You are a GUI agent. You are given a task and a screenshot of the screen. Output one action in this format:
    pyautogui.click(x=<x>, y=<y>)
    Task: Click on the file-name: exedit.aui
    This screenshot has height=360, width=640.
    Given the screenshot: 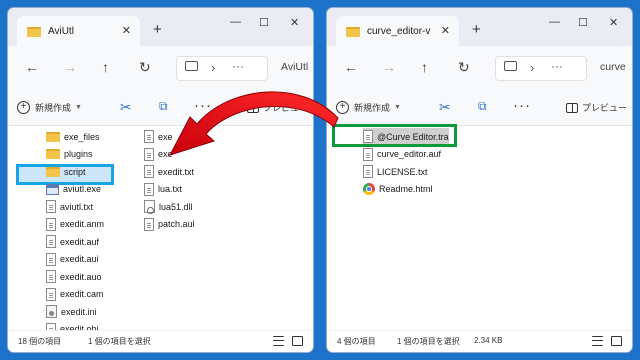 What is the action you would take?
    pyautogui.click(x=79, y=259)
    